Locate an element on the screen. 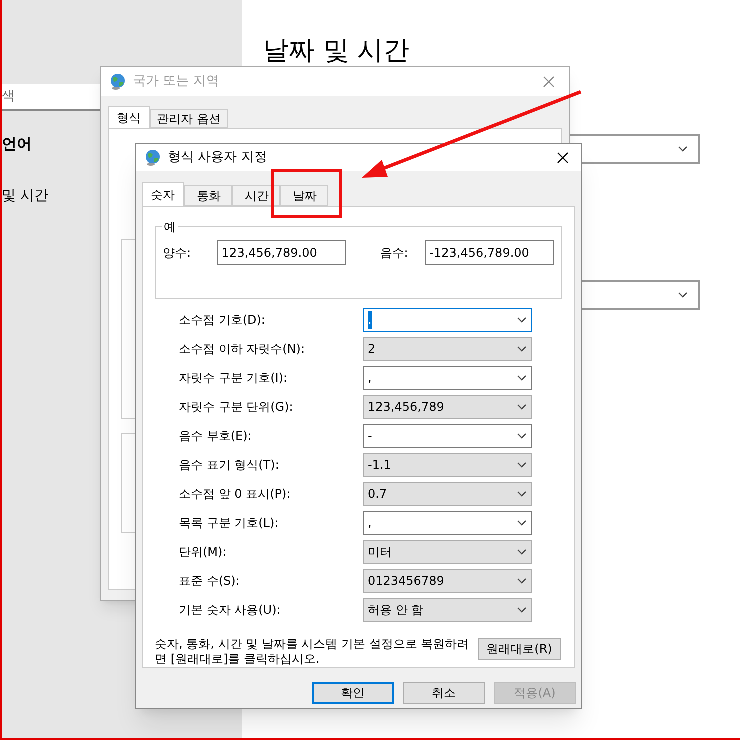 Image resolution: width=740 pixels, height=740 pixels. field-label: 소수점 기호(D): is located at coordinates (222, 320).